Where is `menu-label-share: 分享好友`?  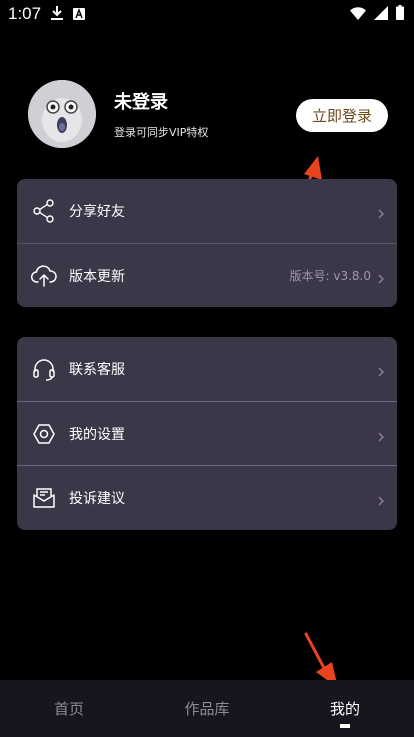
menu-label-share: 分享好友 is located at coordinates (97, 212).